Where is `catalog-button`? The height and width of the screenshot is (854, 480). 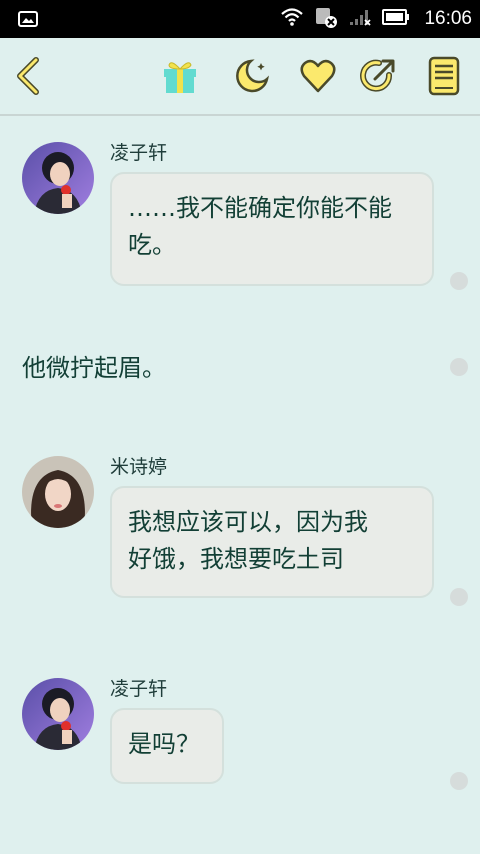 catalog-button is located at coordinates (444, 76).